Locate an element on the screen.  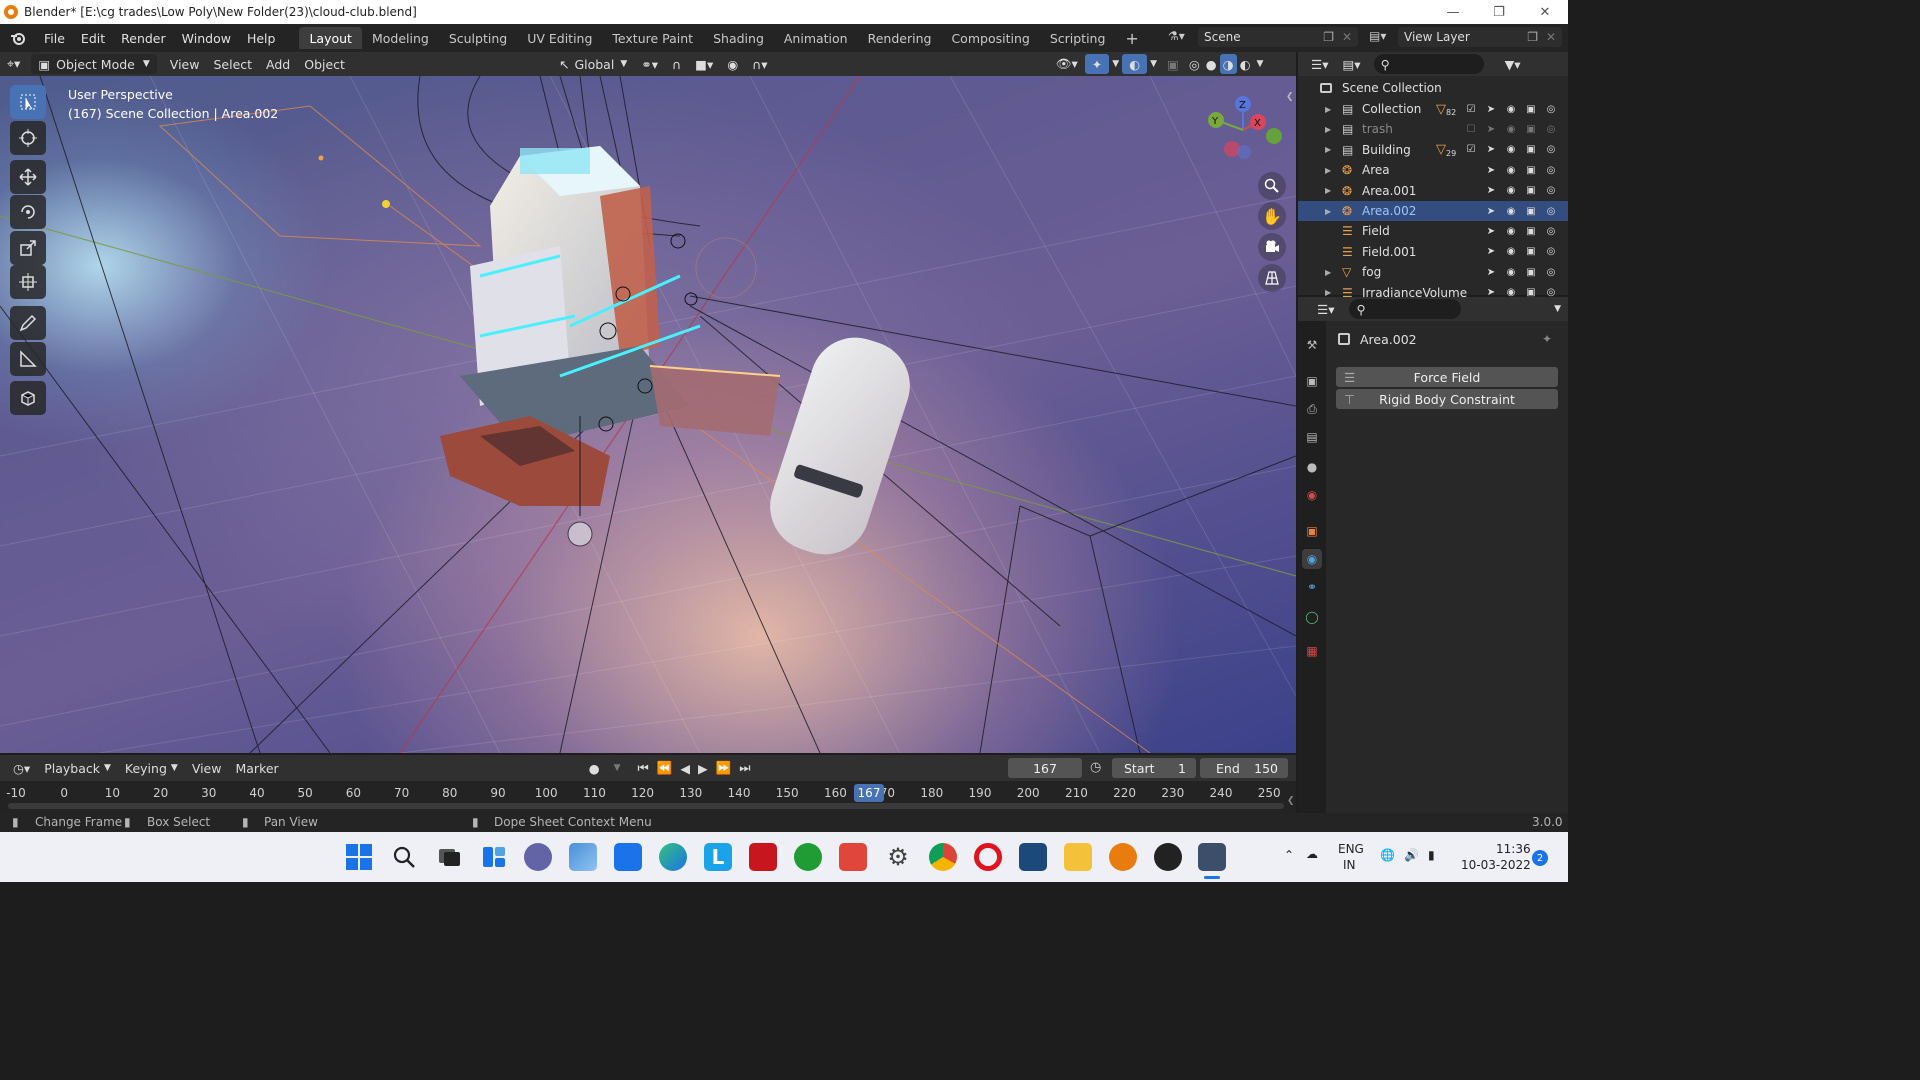
menu-file: File is located at coordinates (54, 38).